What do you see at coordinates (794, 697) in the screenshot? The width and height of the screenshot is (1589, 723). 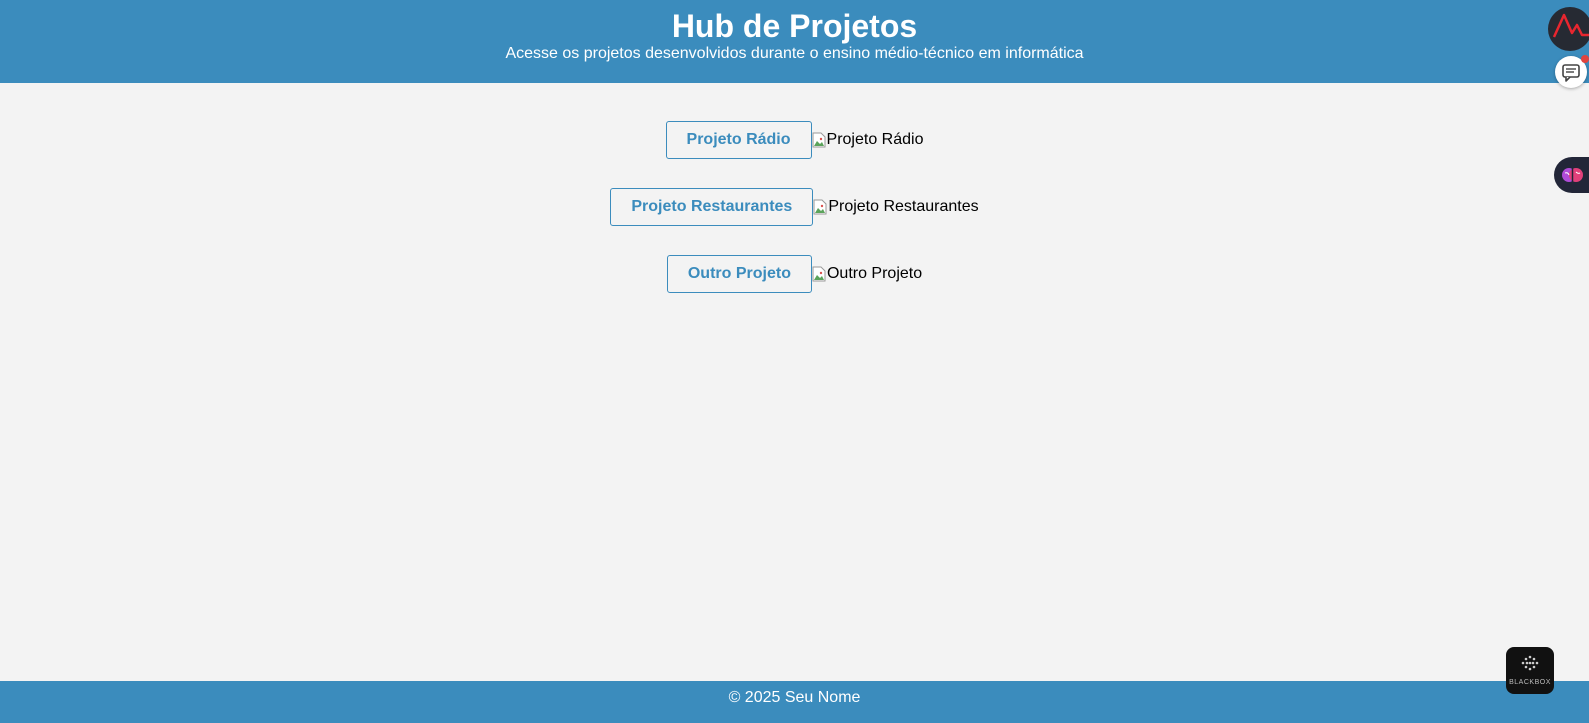 I see `footer-copyright: © 2025 Seu Nome` at bounding box center [794, 697].